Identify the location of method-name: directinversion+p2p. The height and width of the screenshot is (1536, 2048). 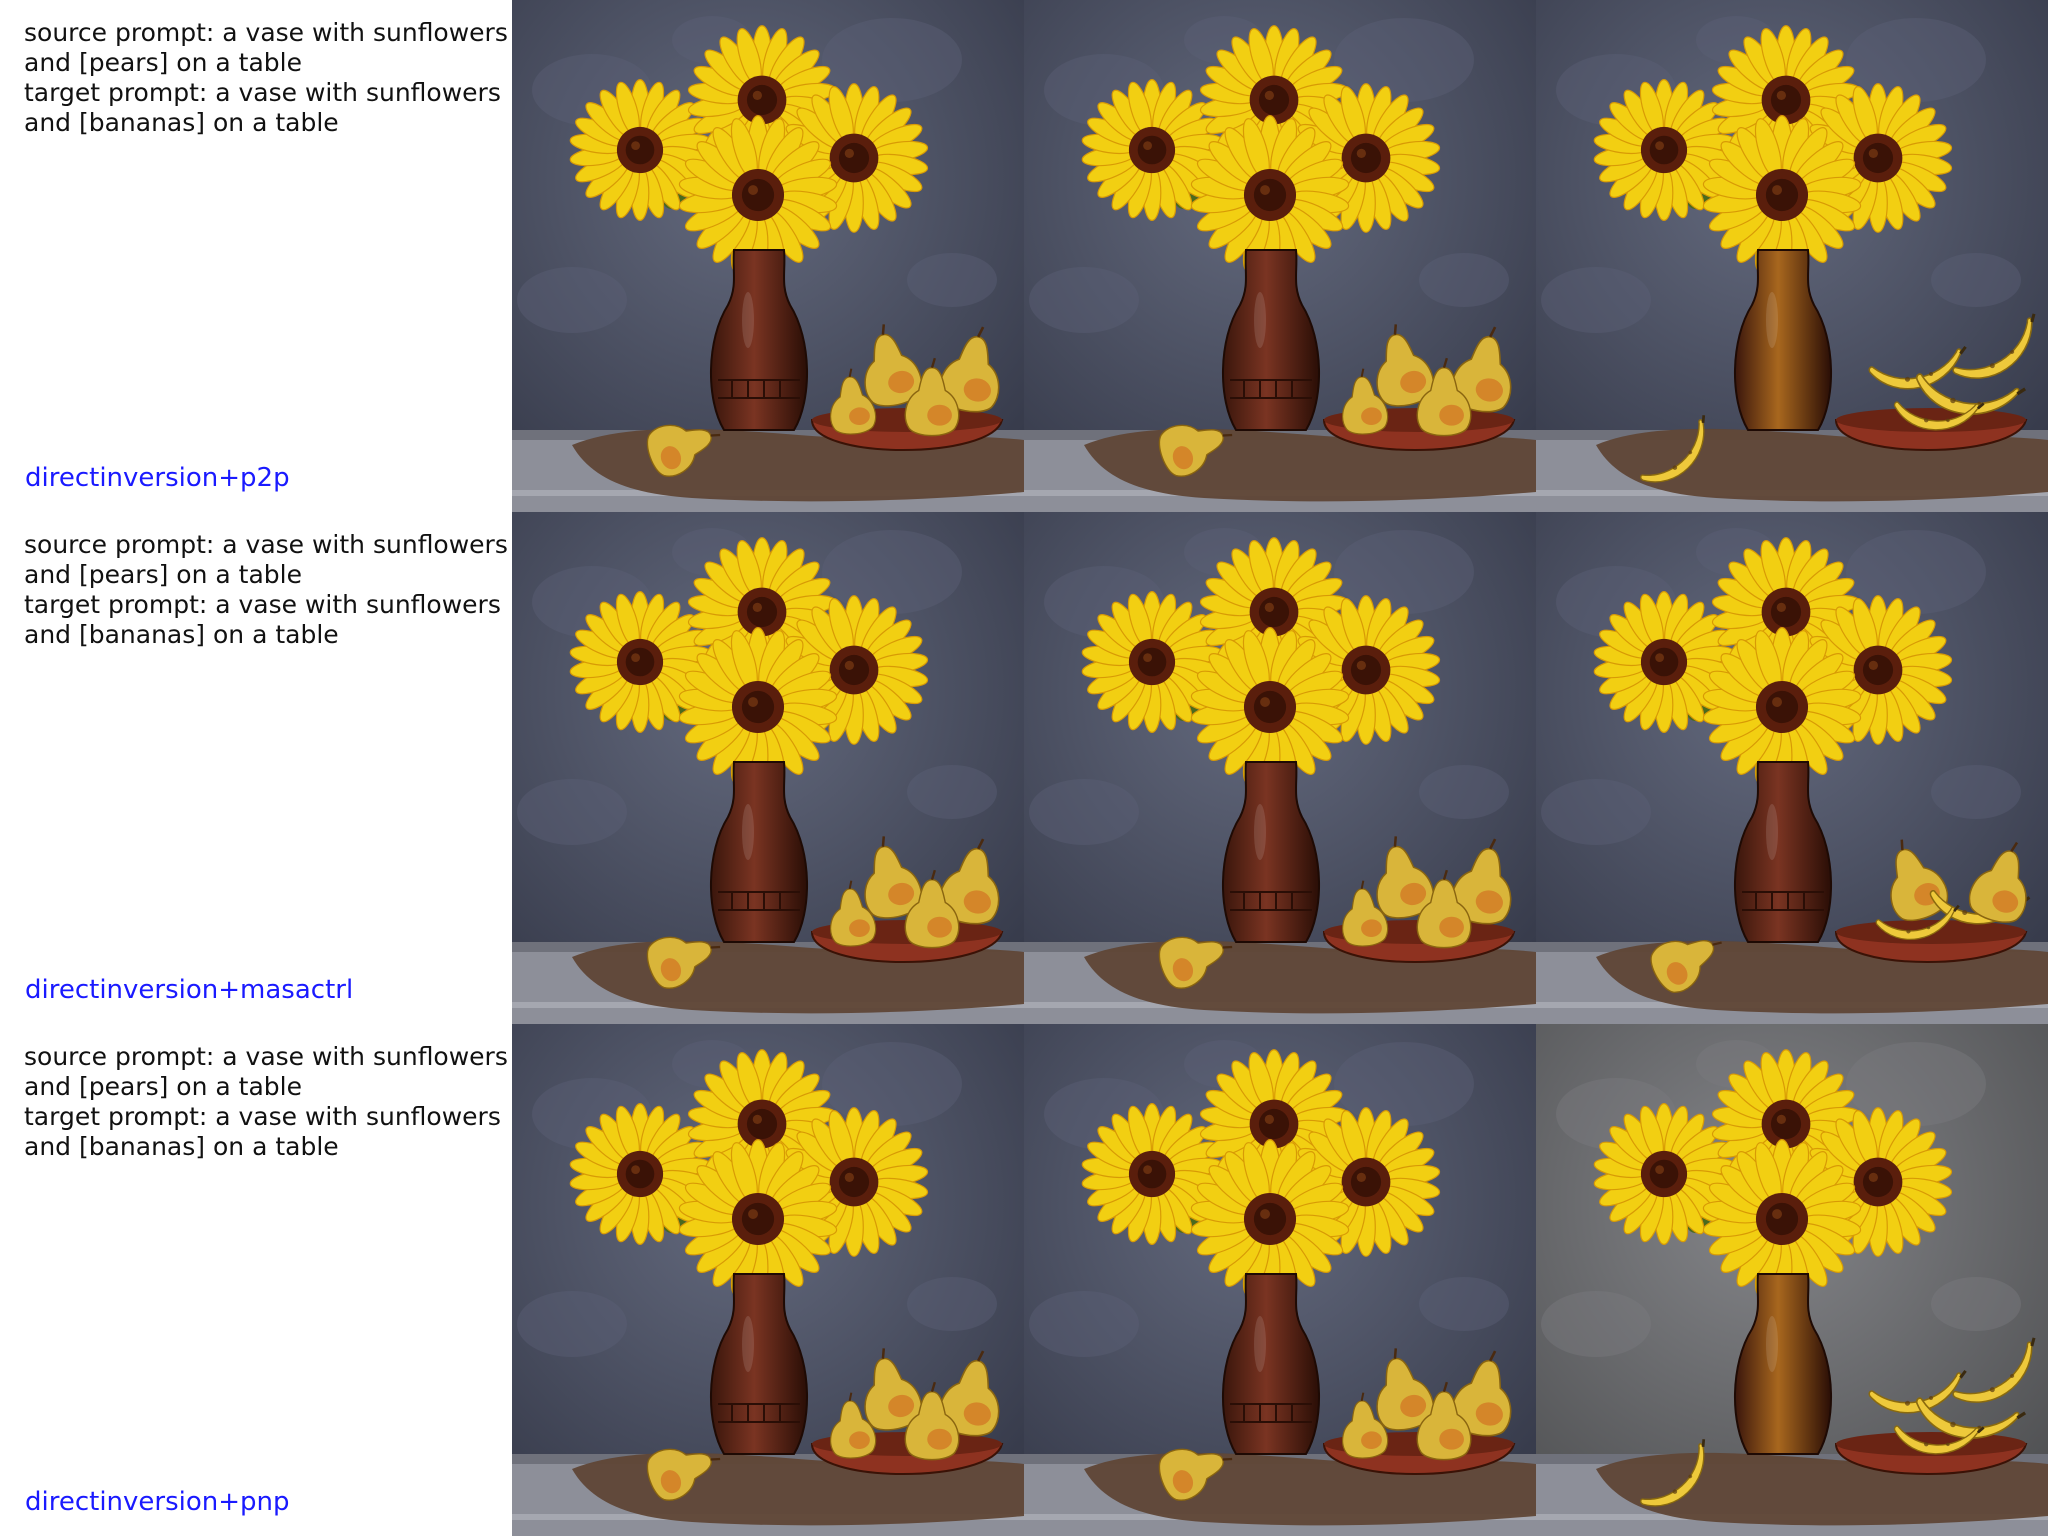
(157, 478).